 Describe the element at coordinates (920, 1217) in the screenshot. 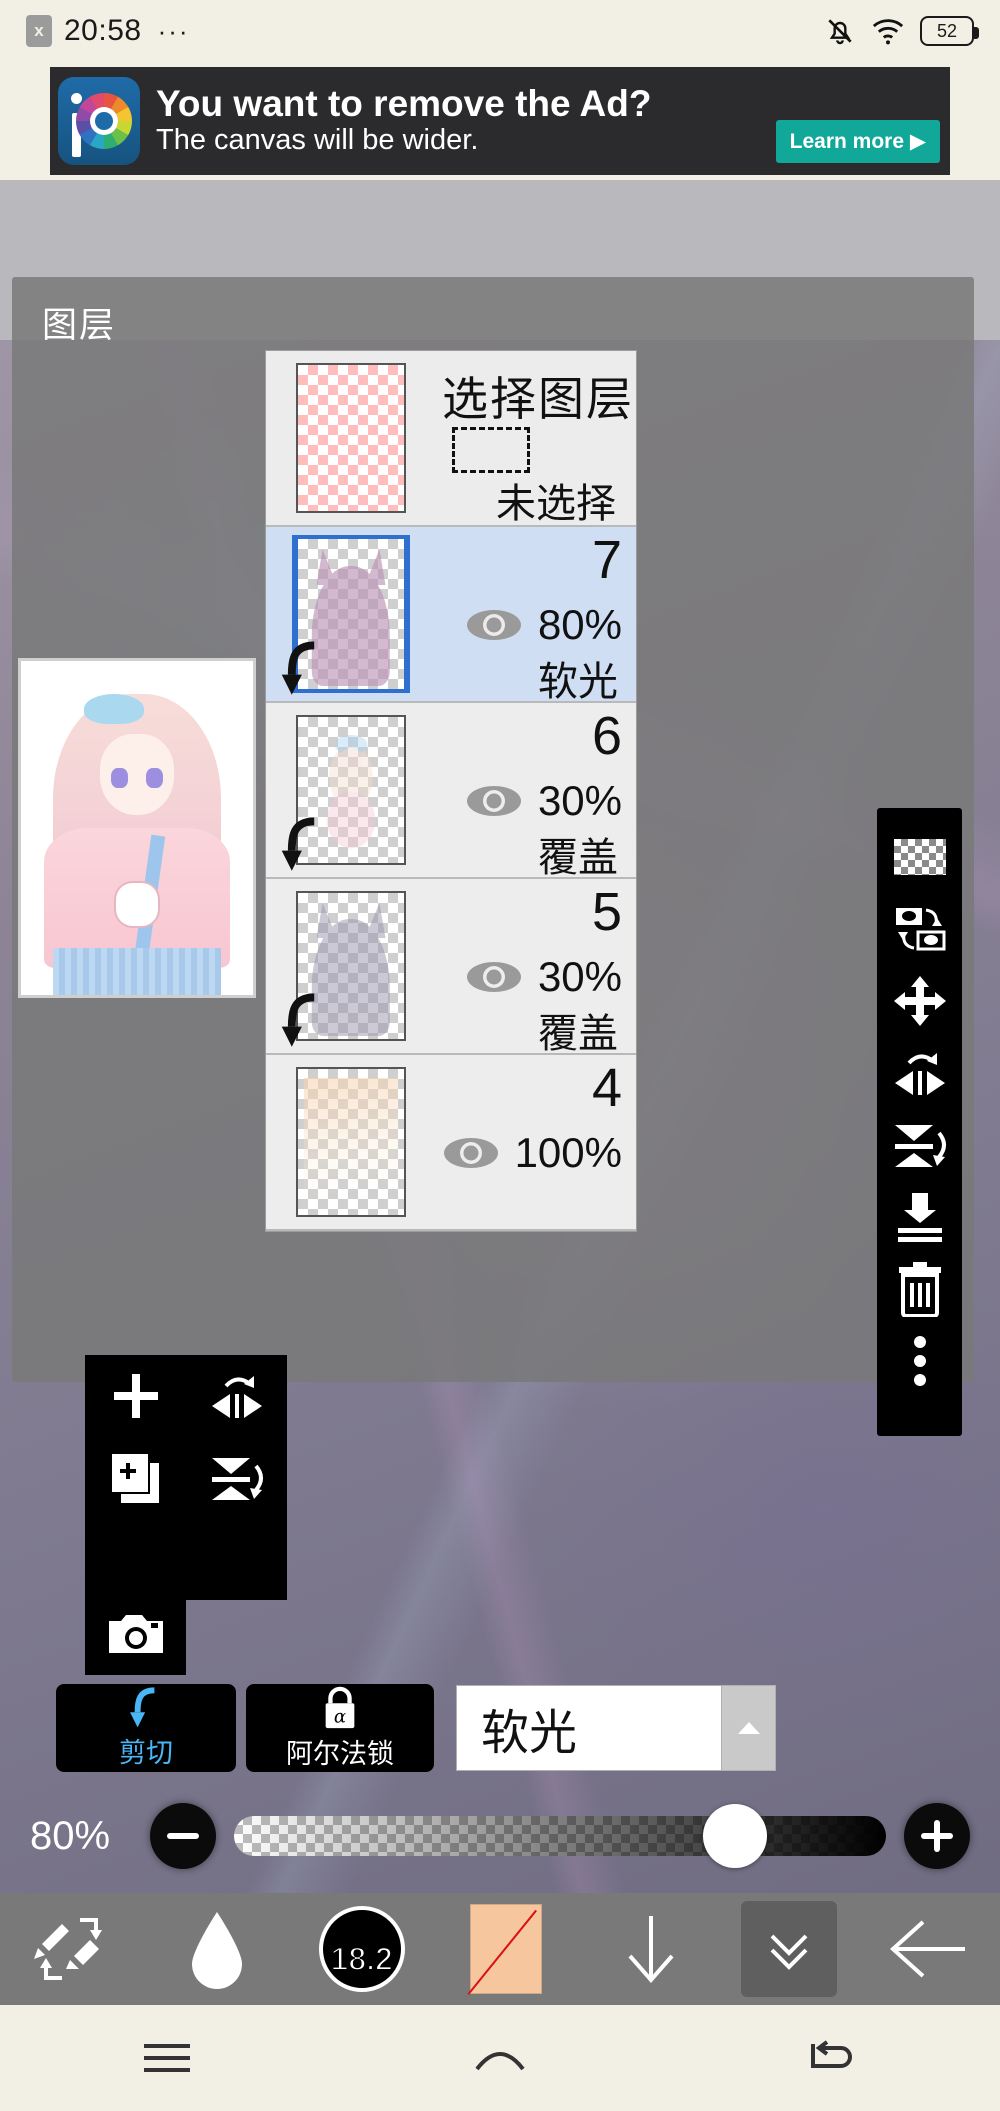

I see `merge-down-icon` at that location.